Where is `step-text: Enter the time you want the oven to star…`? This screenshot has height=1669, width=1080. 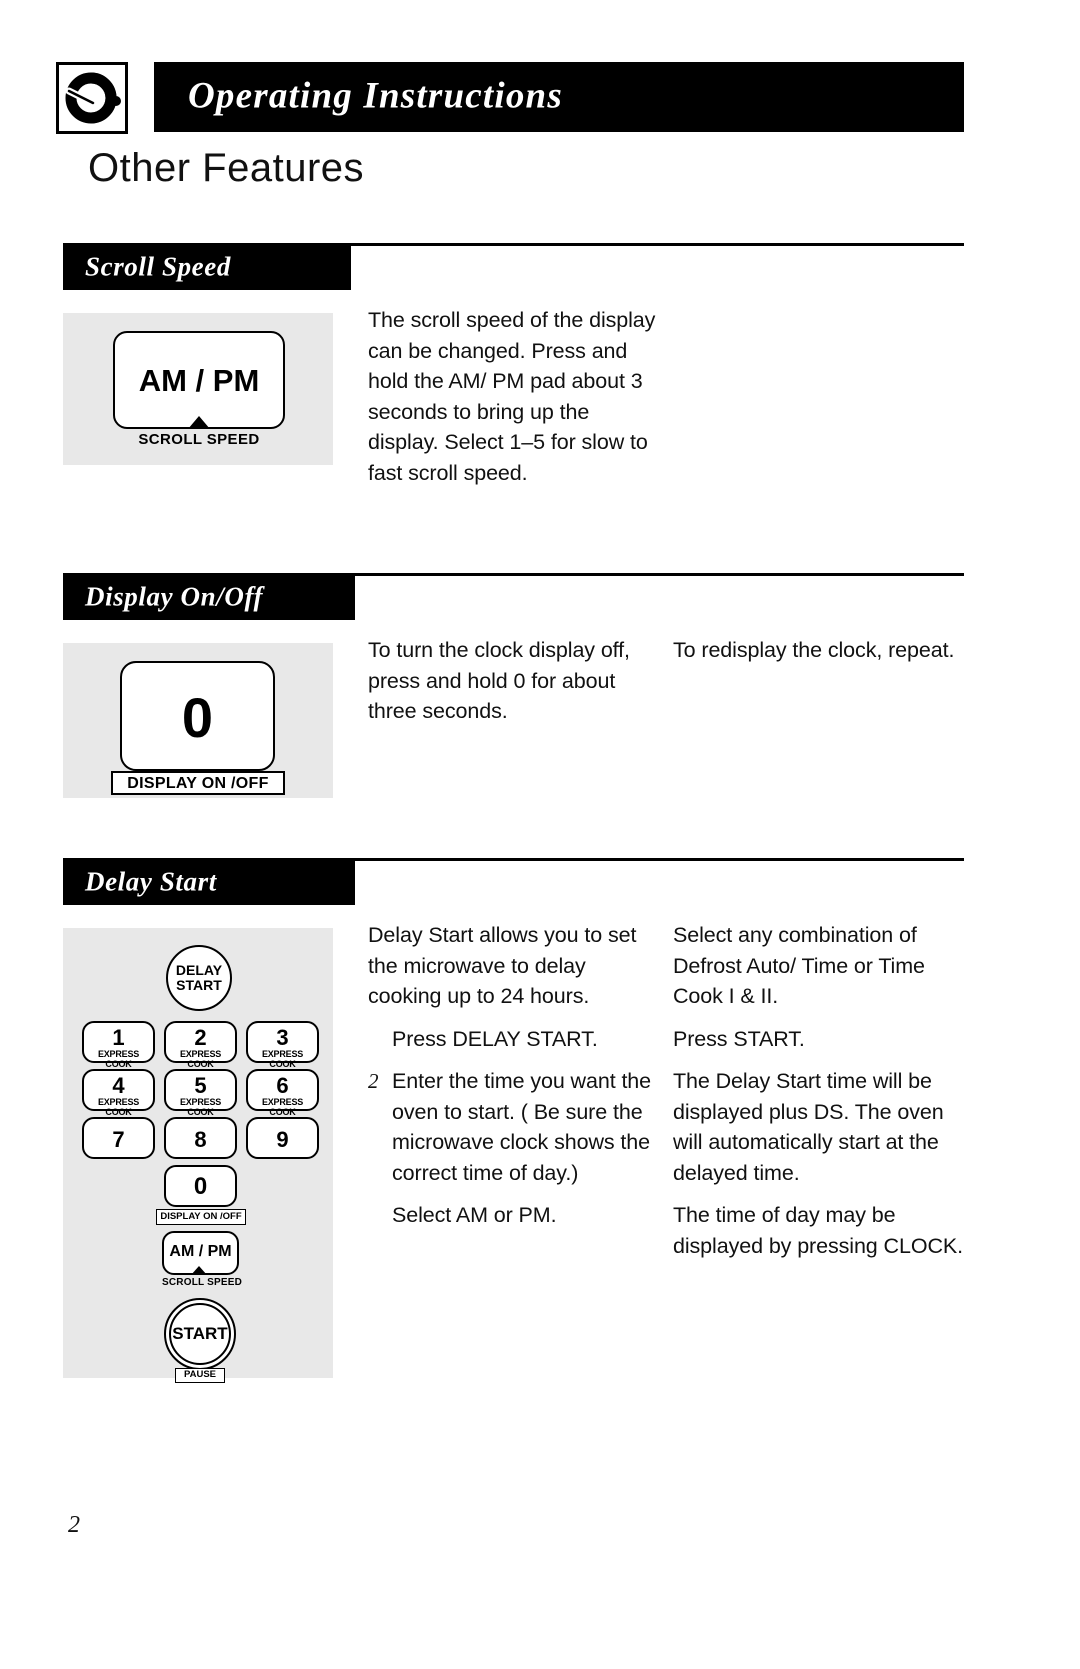 step-text: Enter the time you want the oven to star… is located at coordinates (522, 1127).